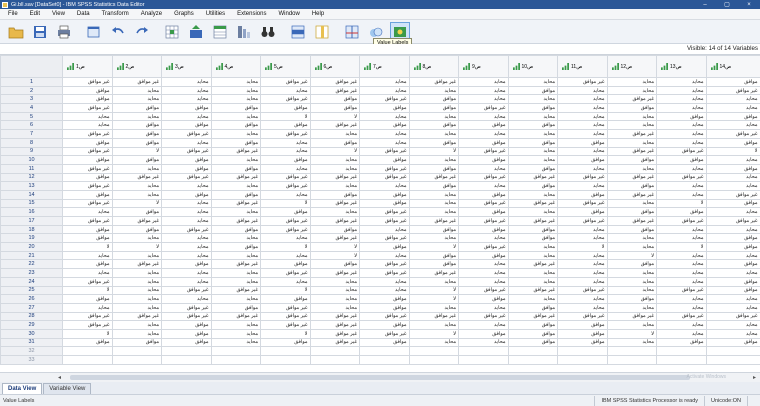 The height and width of the screenshot is (406, 760). I want to click on column-header: 11ص, so click(582, 66).